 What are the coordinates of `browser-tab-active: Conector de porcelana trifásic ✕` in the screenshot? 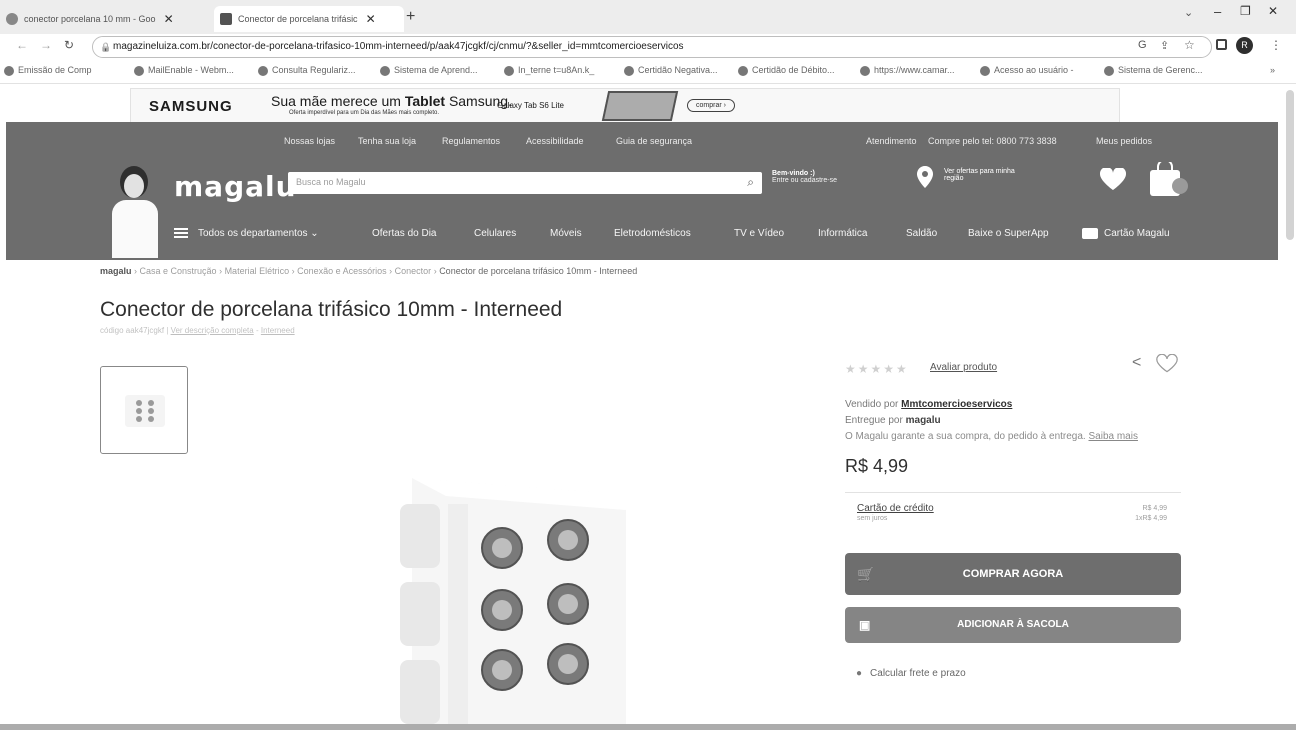 It's located at (309, 19).